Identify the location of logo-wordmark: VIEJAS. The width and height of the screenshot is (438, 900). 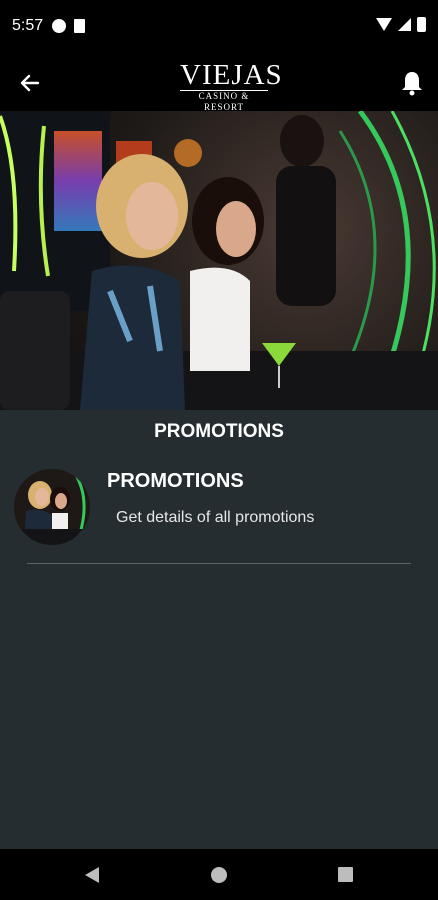
(231, 75).